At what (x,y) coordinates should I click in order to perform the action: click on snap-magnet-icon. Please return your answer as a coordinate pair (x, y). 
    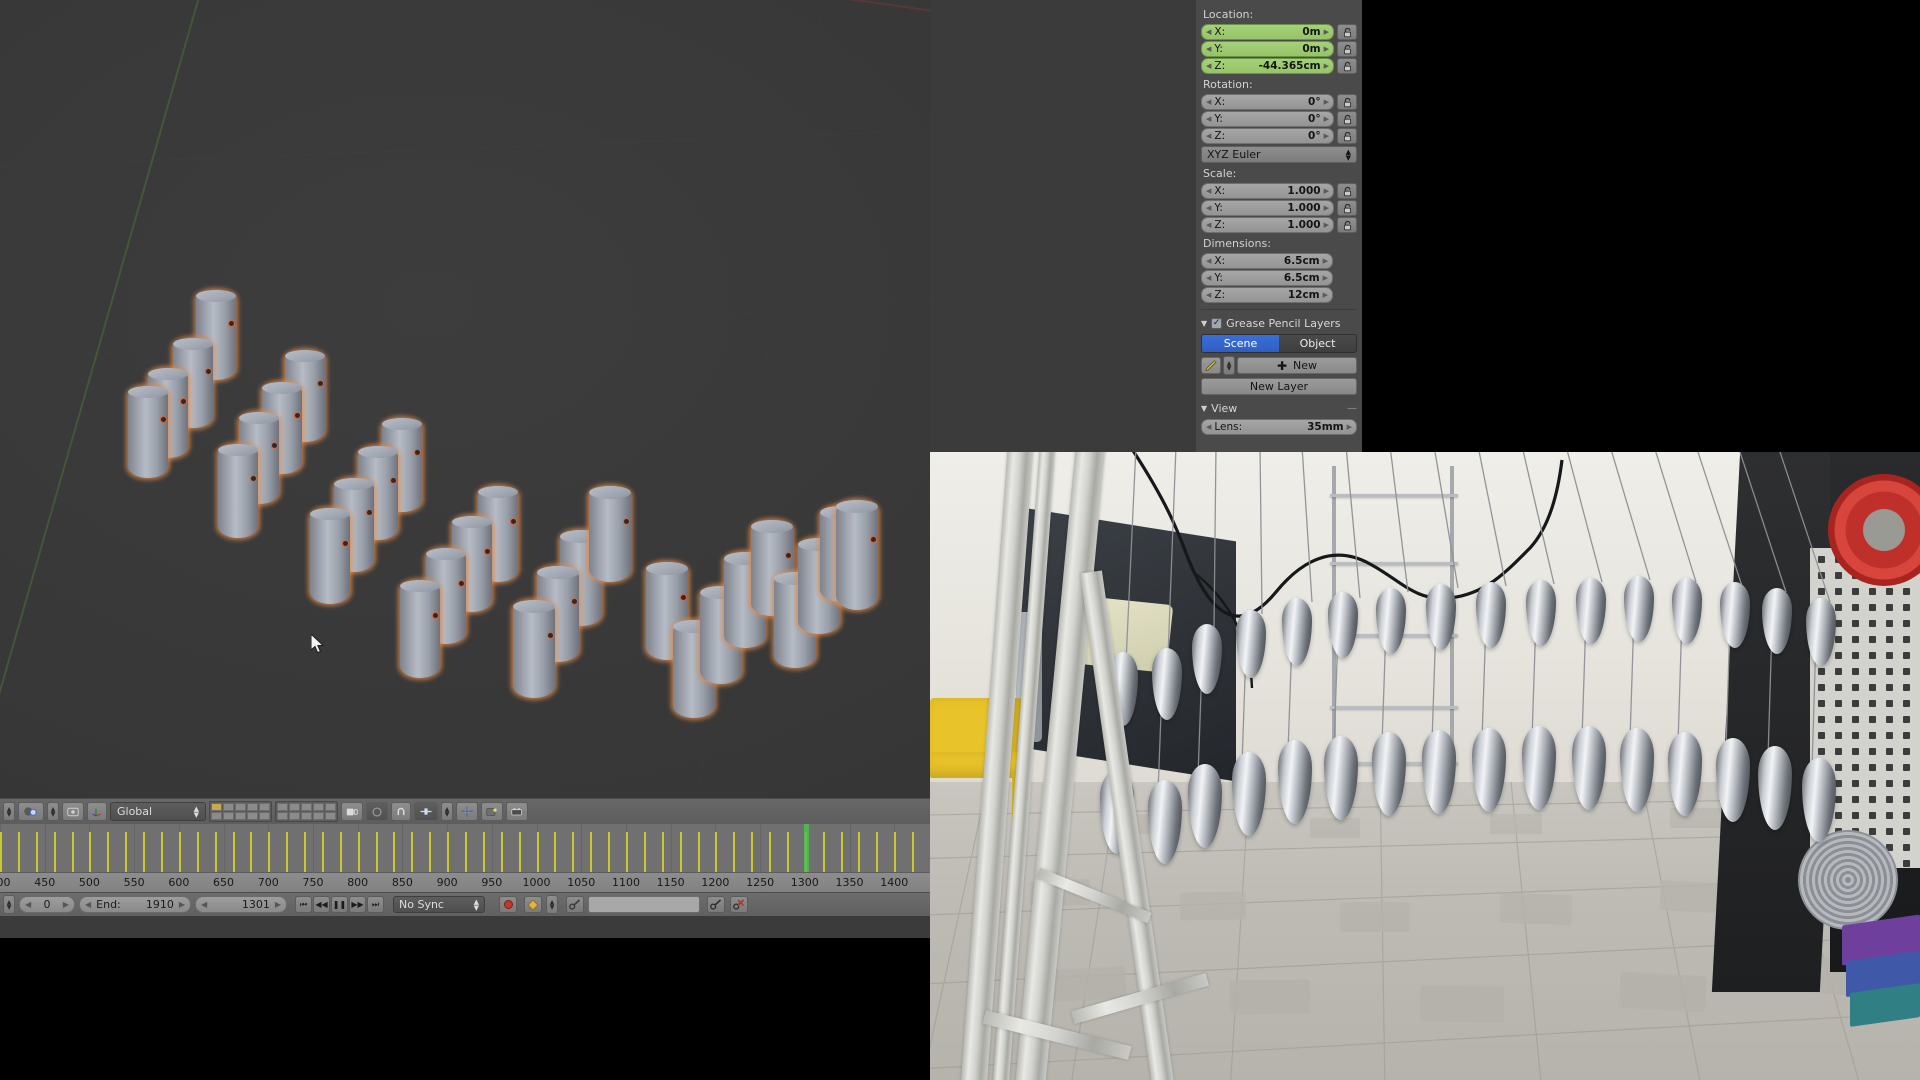
    Looking at the image, I should click on (401, 811).